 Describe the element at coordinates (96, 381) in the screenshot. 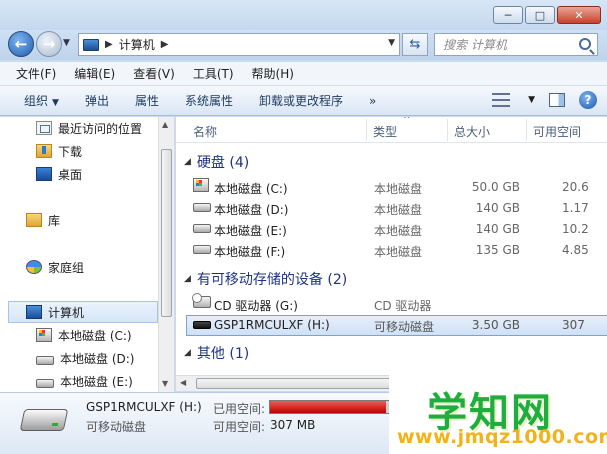

I see `nav-item-label: 本地磁盘 (E:)` at that location.